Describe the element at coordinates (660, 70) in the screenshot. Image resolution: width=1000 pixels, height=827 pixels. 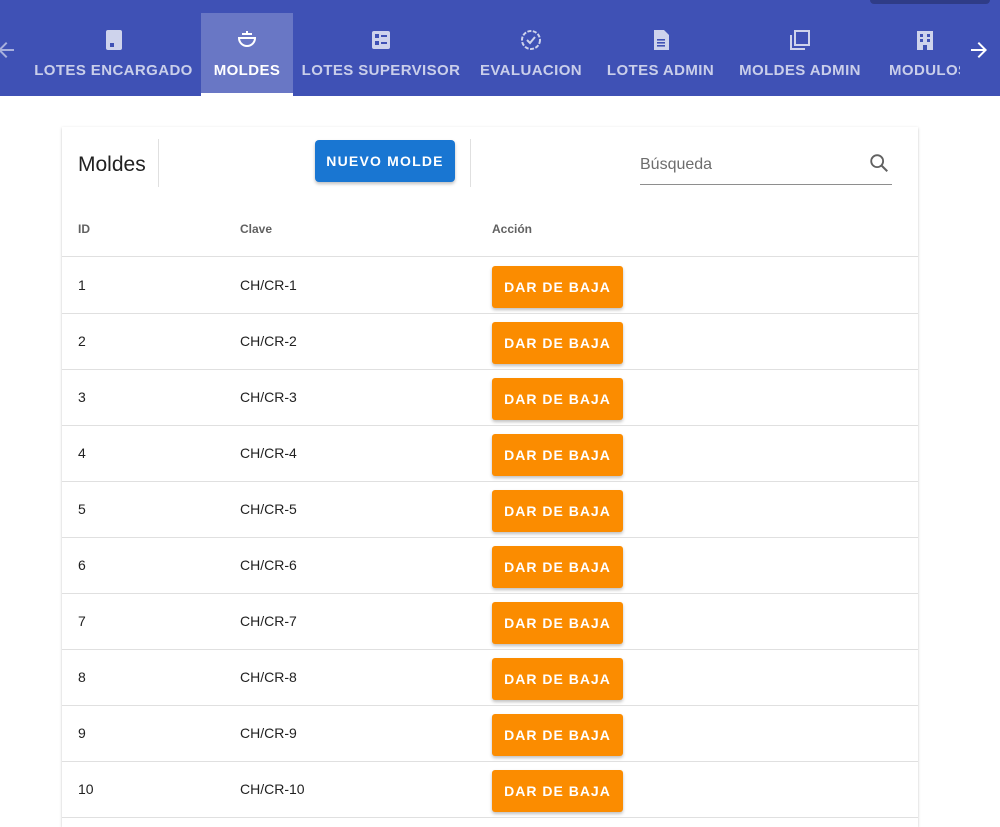
I see `tab-label: LOTES ADMIN` at that location.